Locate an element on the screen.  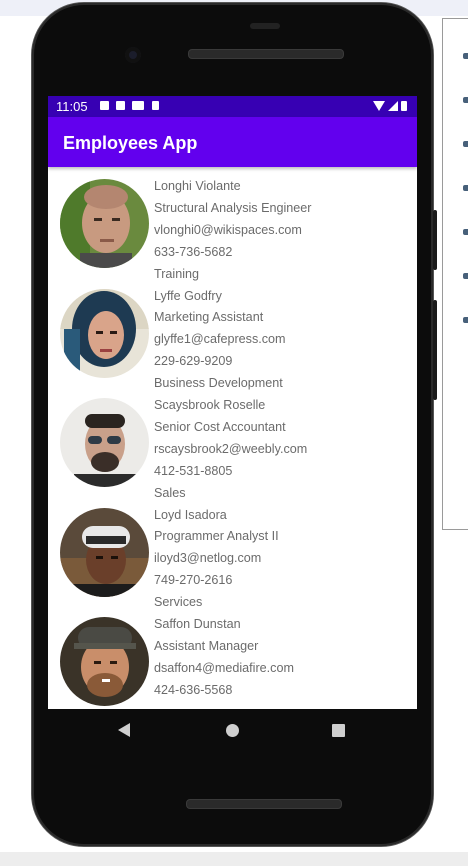
sd-card-icon is located at coordinates (155, 105).